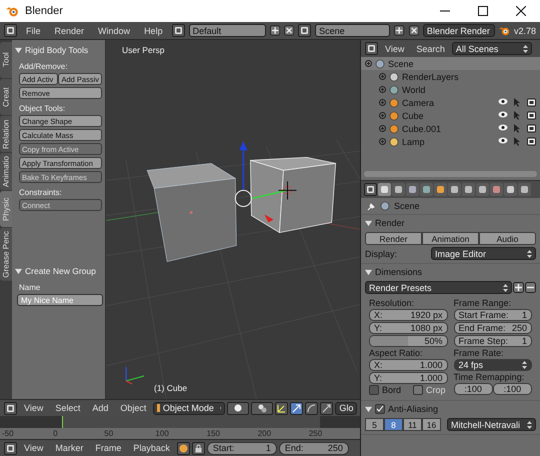  I want to click on outliner-item: RenderLayers, so click(430, 77).